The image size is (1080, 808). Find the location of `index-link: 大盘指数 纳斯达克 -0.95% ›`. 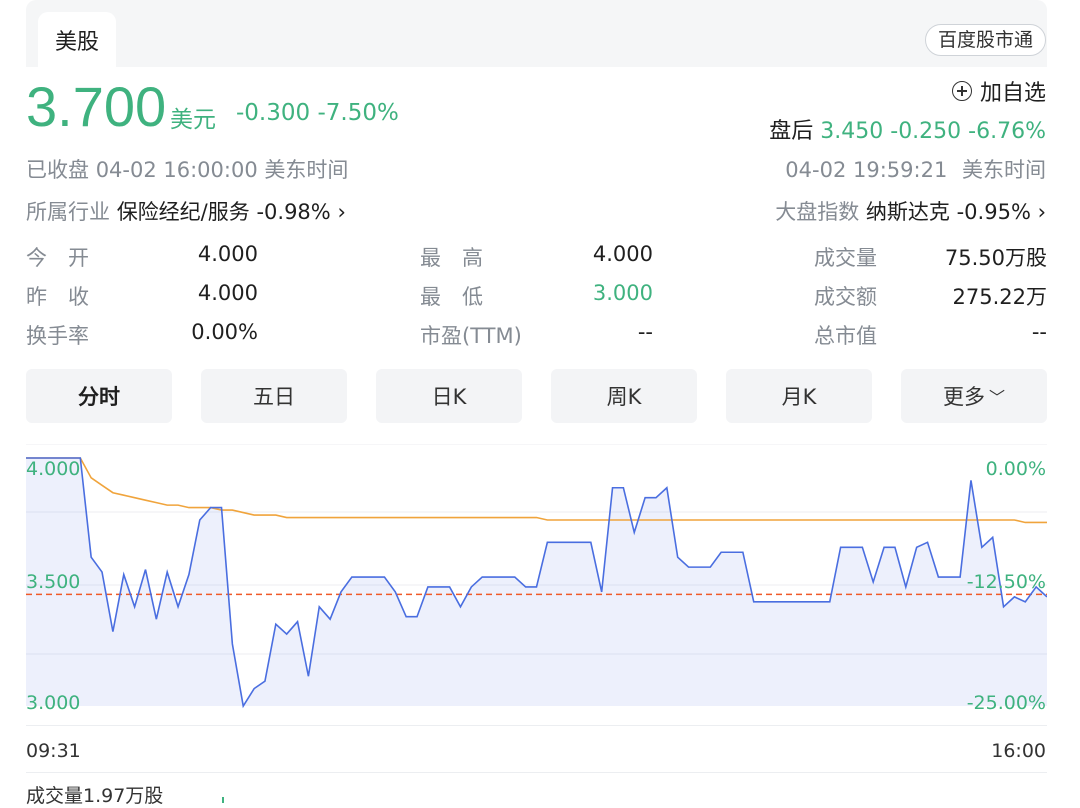

index-link: 大盘指数 纳斯达克 -0.95% › is located at coordinates (910, 211).